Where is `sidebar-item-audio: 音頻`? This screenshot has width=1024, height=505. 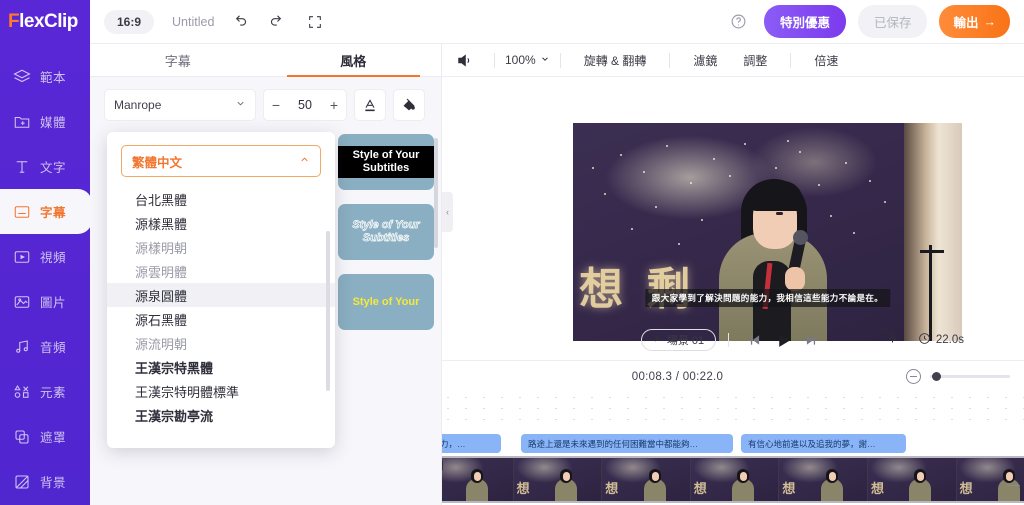 sidebar-item-audio: 音頻 is located at coordinates (45, 346).